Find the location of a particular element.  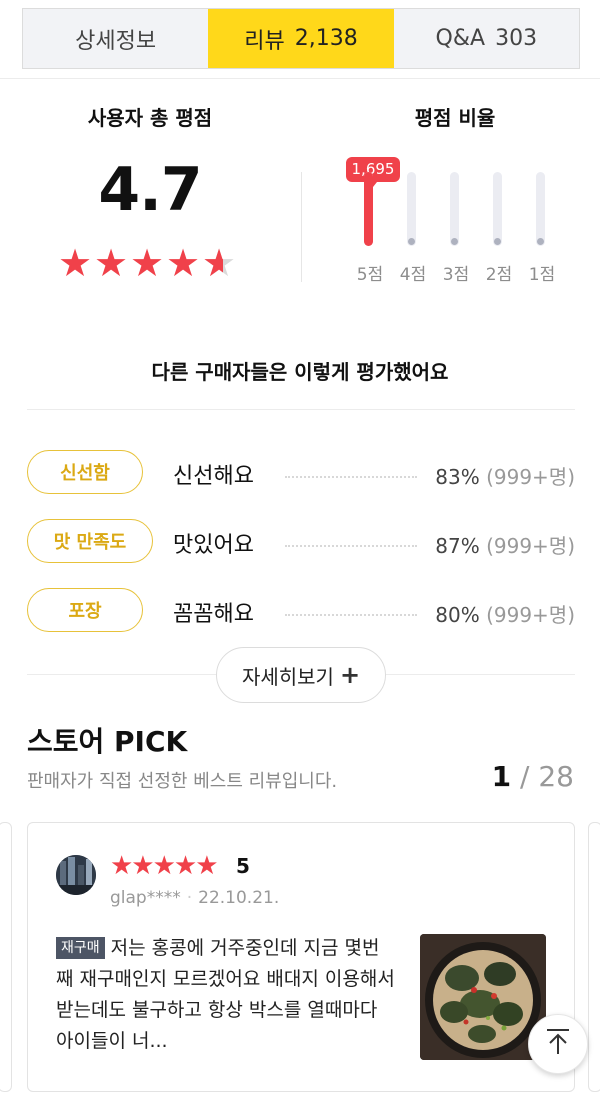

distribution-label: 2점 is located at coordinates (499, 275).